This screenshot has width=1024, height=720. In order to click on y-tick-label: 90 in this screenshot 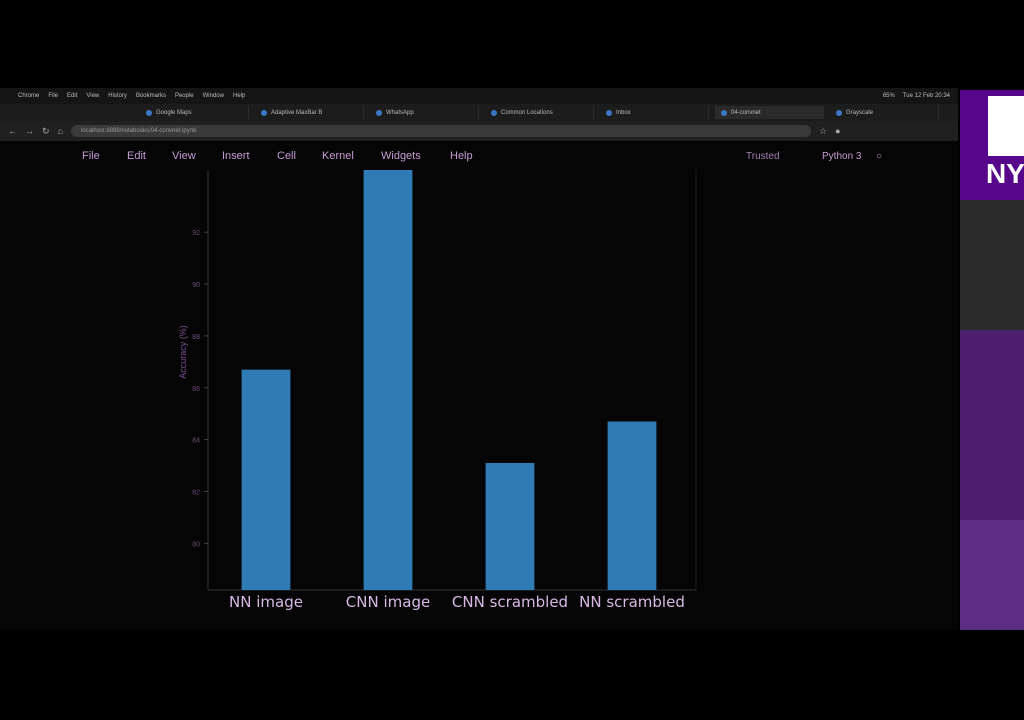, I will do `click(196, 285)`.